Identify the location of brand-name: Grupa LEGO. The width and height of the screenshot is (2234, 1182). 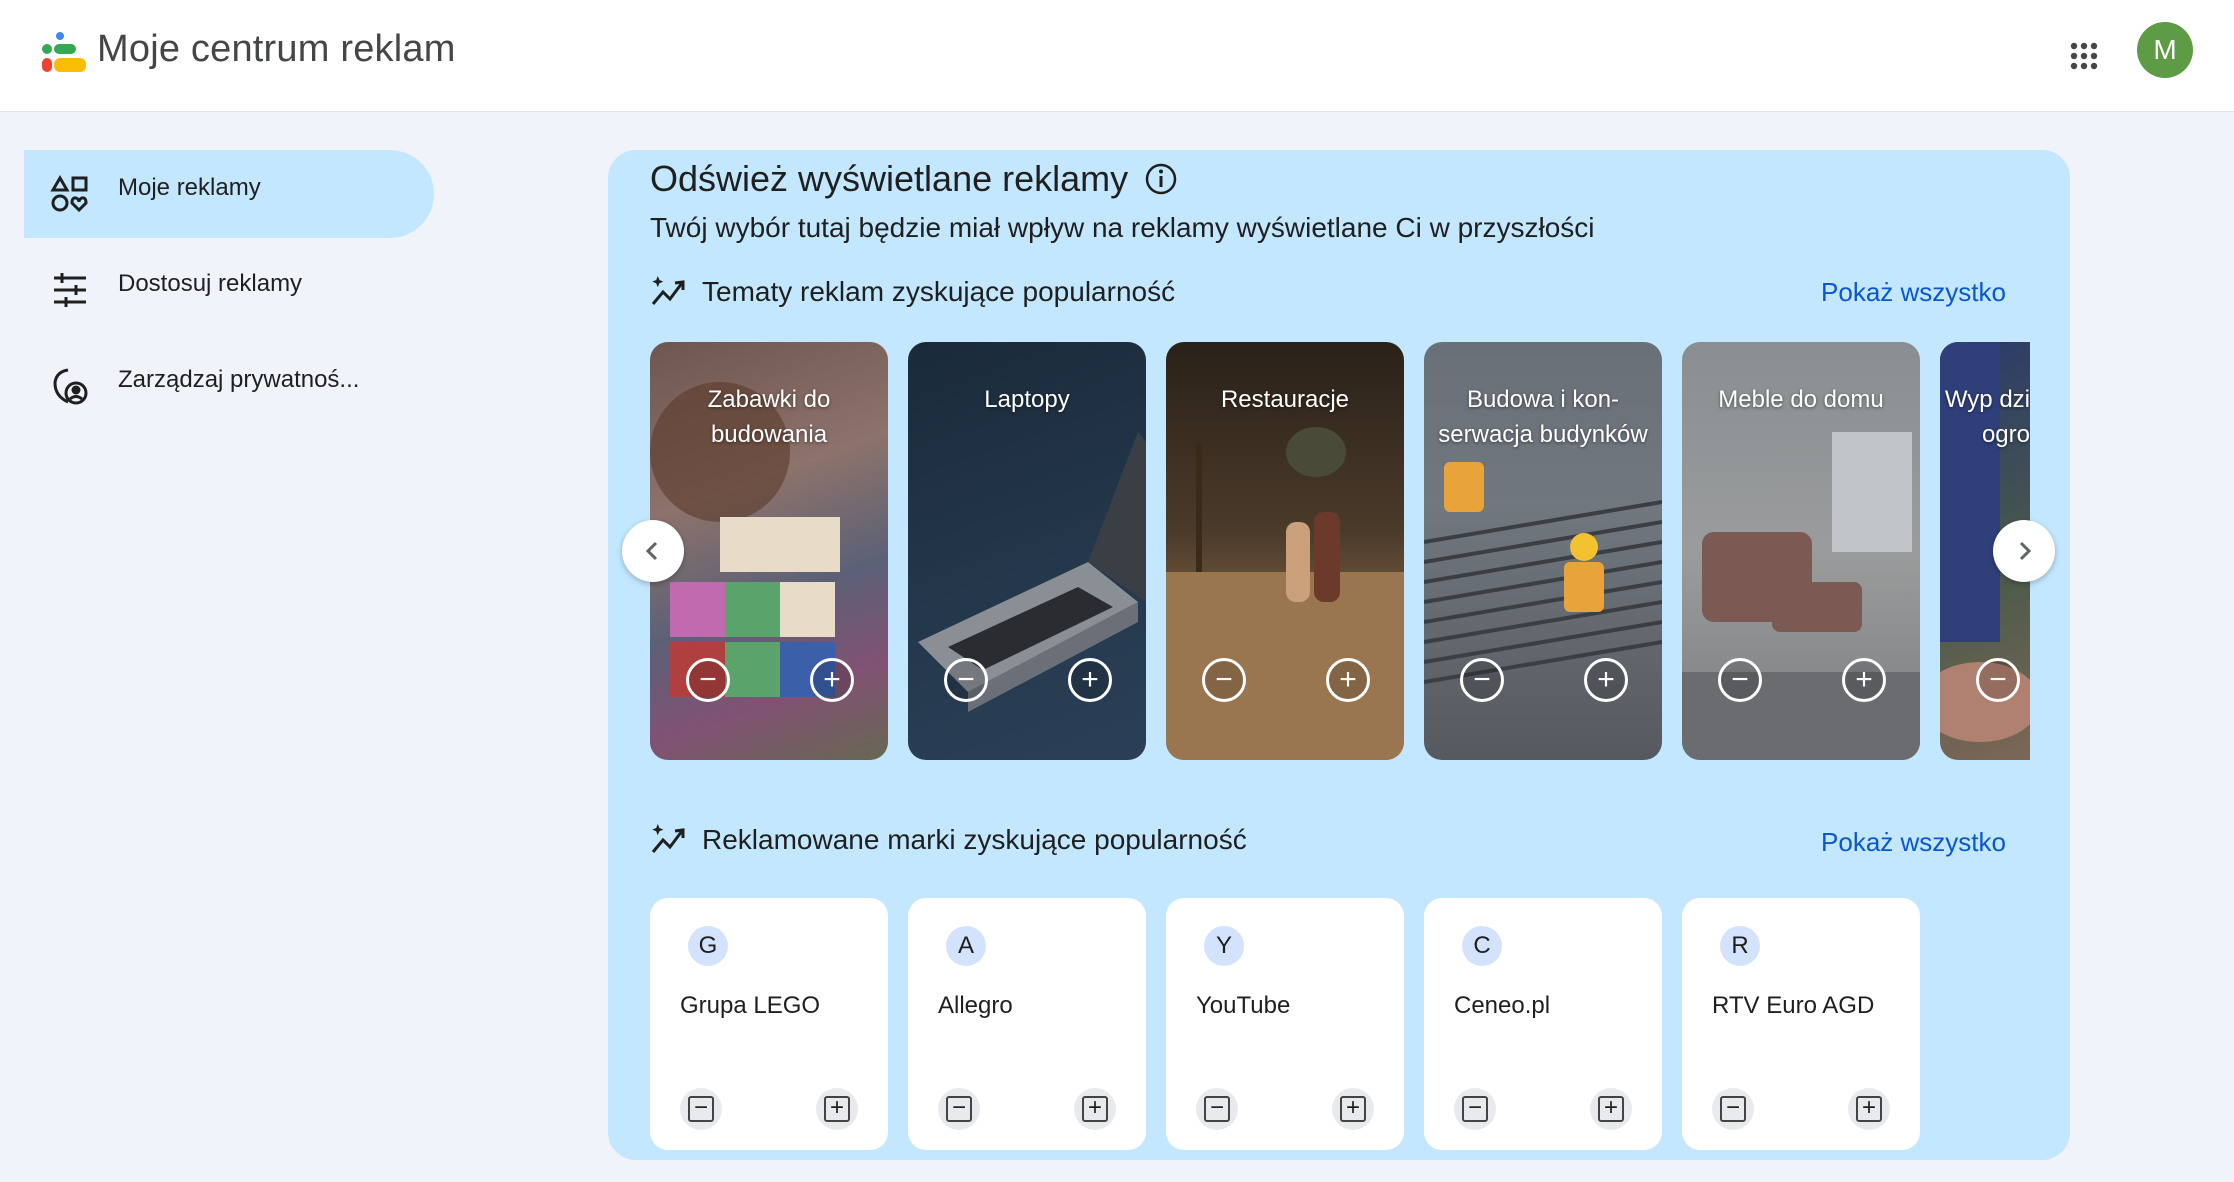
(750, 1005).